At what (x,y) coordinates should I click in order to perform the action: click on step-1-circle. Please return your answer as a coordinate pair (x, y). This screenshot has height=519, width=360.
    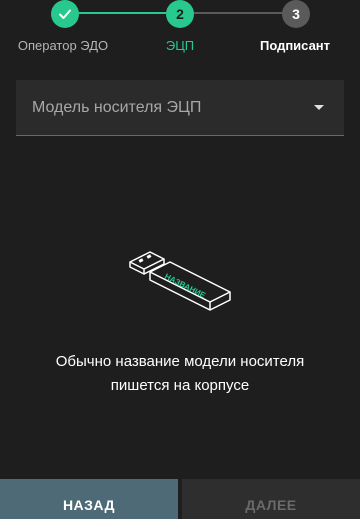
    Looking at the image, I should click on (65, 14).